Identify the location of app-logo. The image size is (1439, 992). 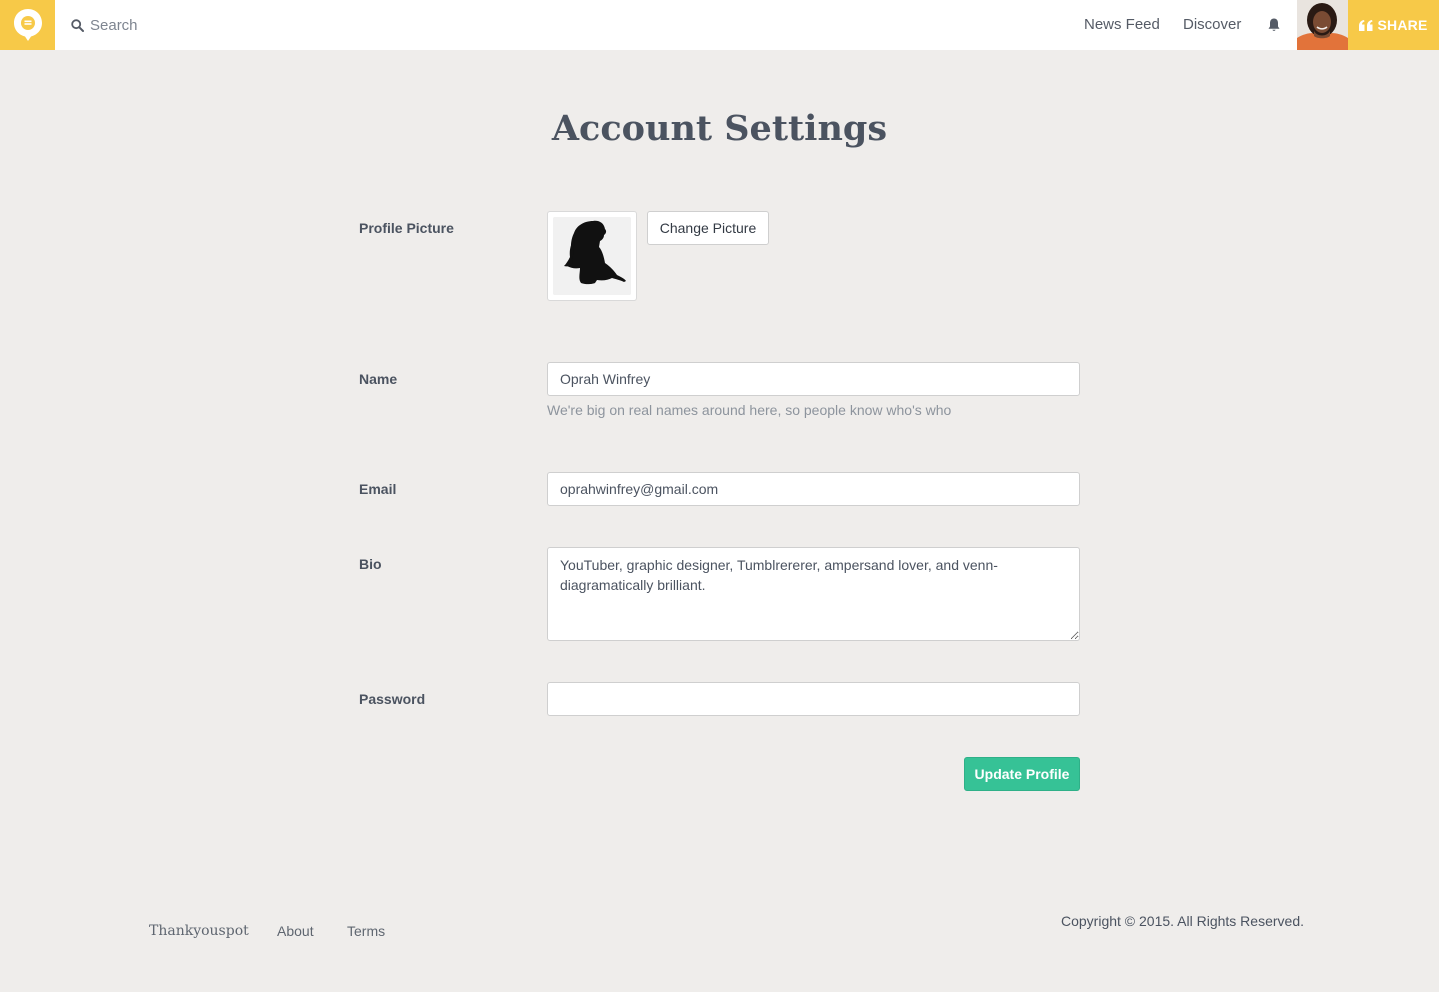
(27, 25).